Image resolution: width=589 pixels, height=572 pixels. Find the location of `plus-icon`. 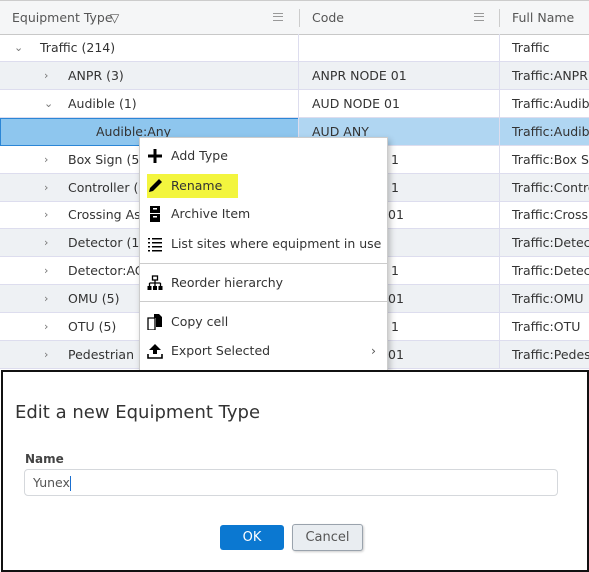

plus-icon is located at coordinates (155, 156).